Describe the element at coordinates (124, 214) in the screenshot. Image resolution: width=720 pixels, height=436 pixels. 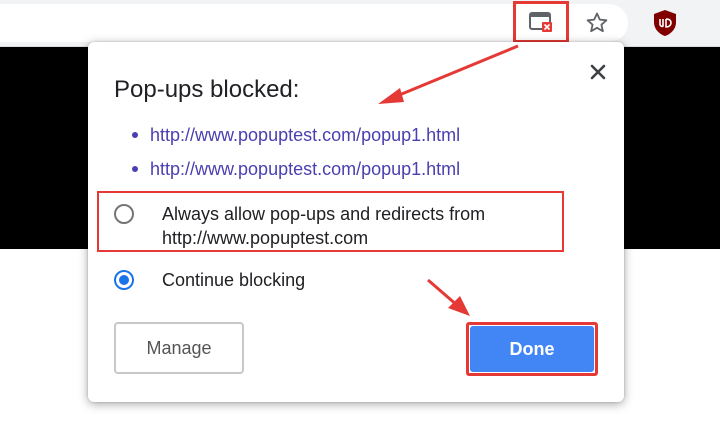
I see `radio-button-unchecked` at that location.